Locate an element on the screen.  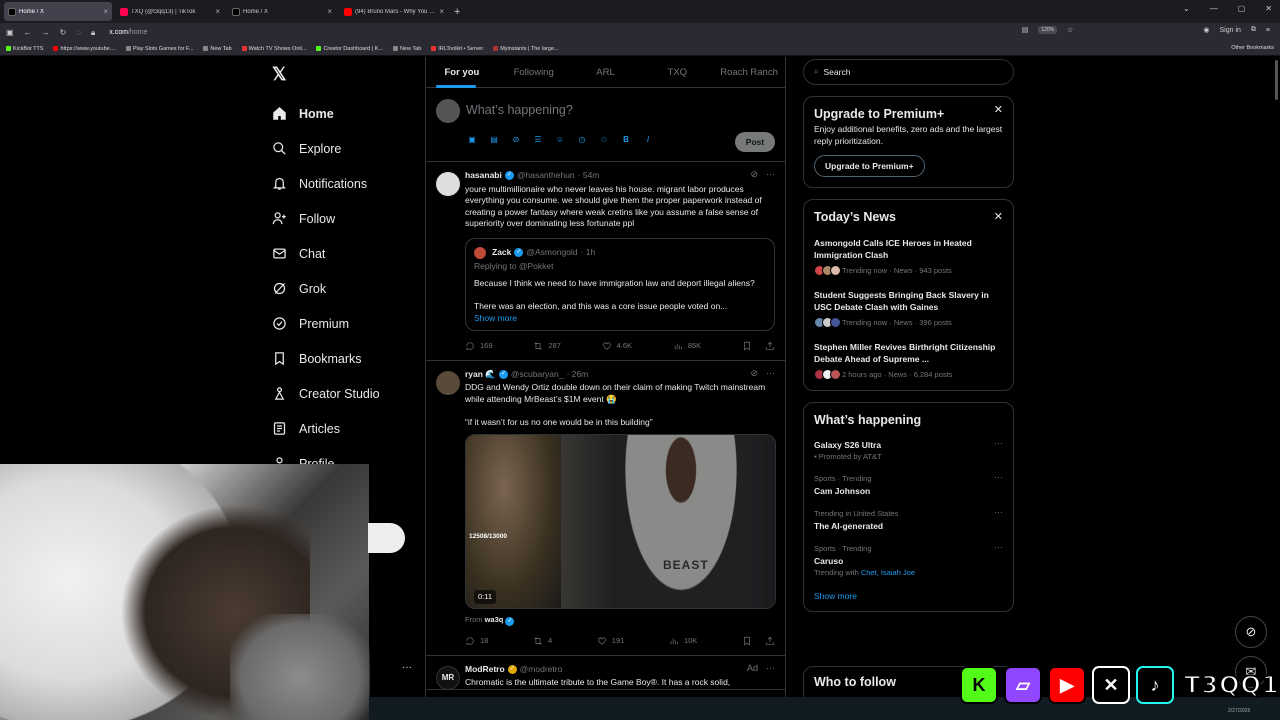
repost-button: 4 is located at coordinates (542, 641).